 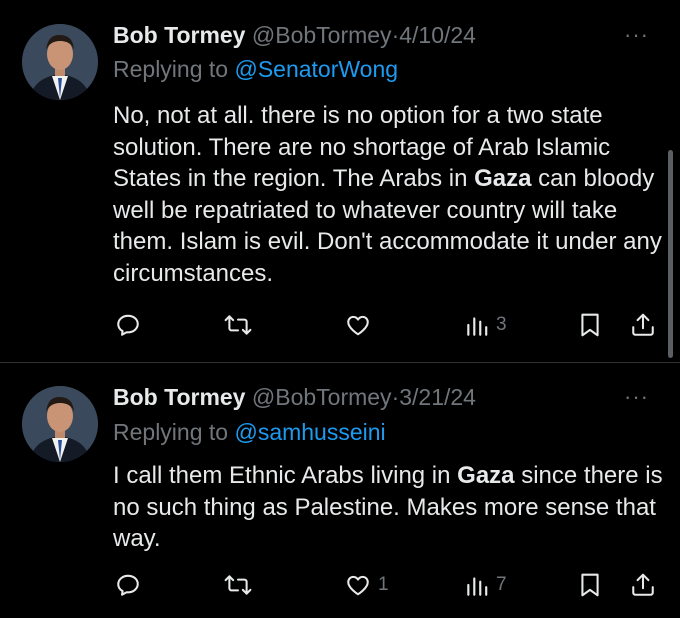 What do you see at coordinates (437, 35) in the screenshot?
I see `timestamp: 4/10/24` at bounding box center [437, 35].